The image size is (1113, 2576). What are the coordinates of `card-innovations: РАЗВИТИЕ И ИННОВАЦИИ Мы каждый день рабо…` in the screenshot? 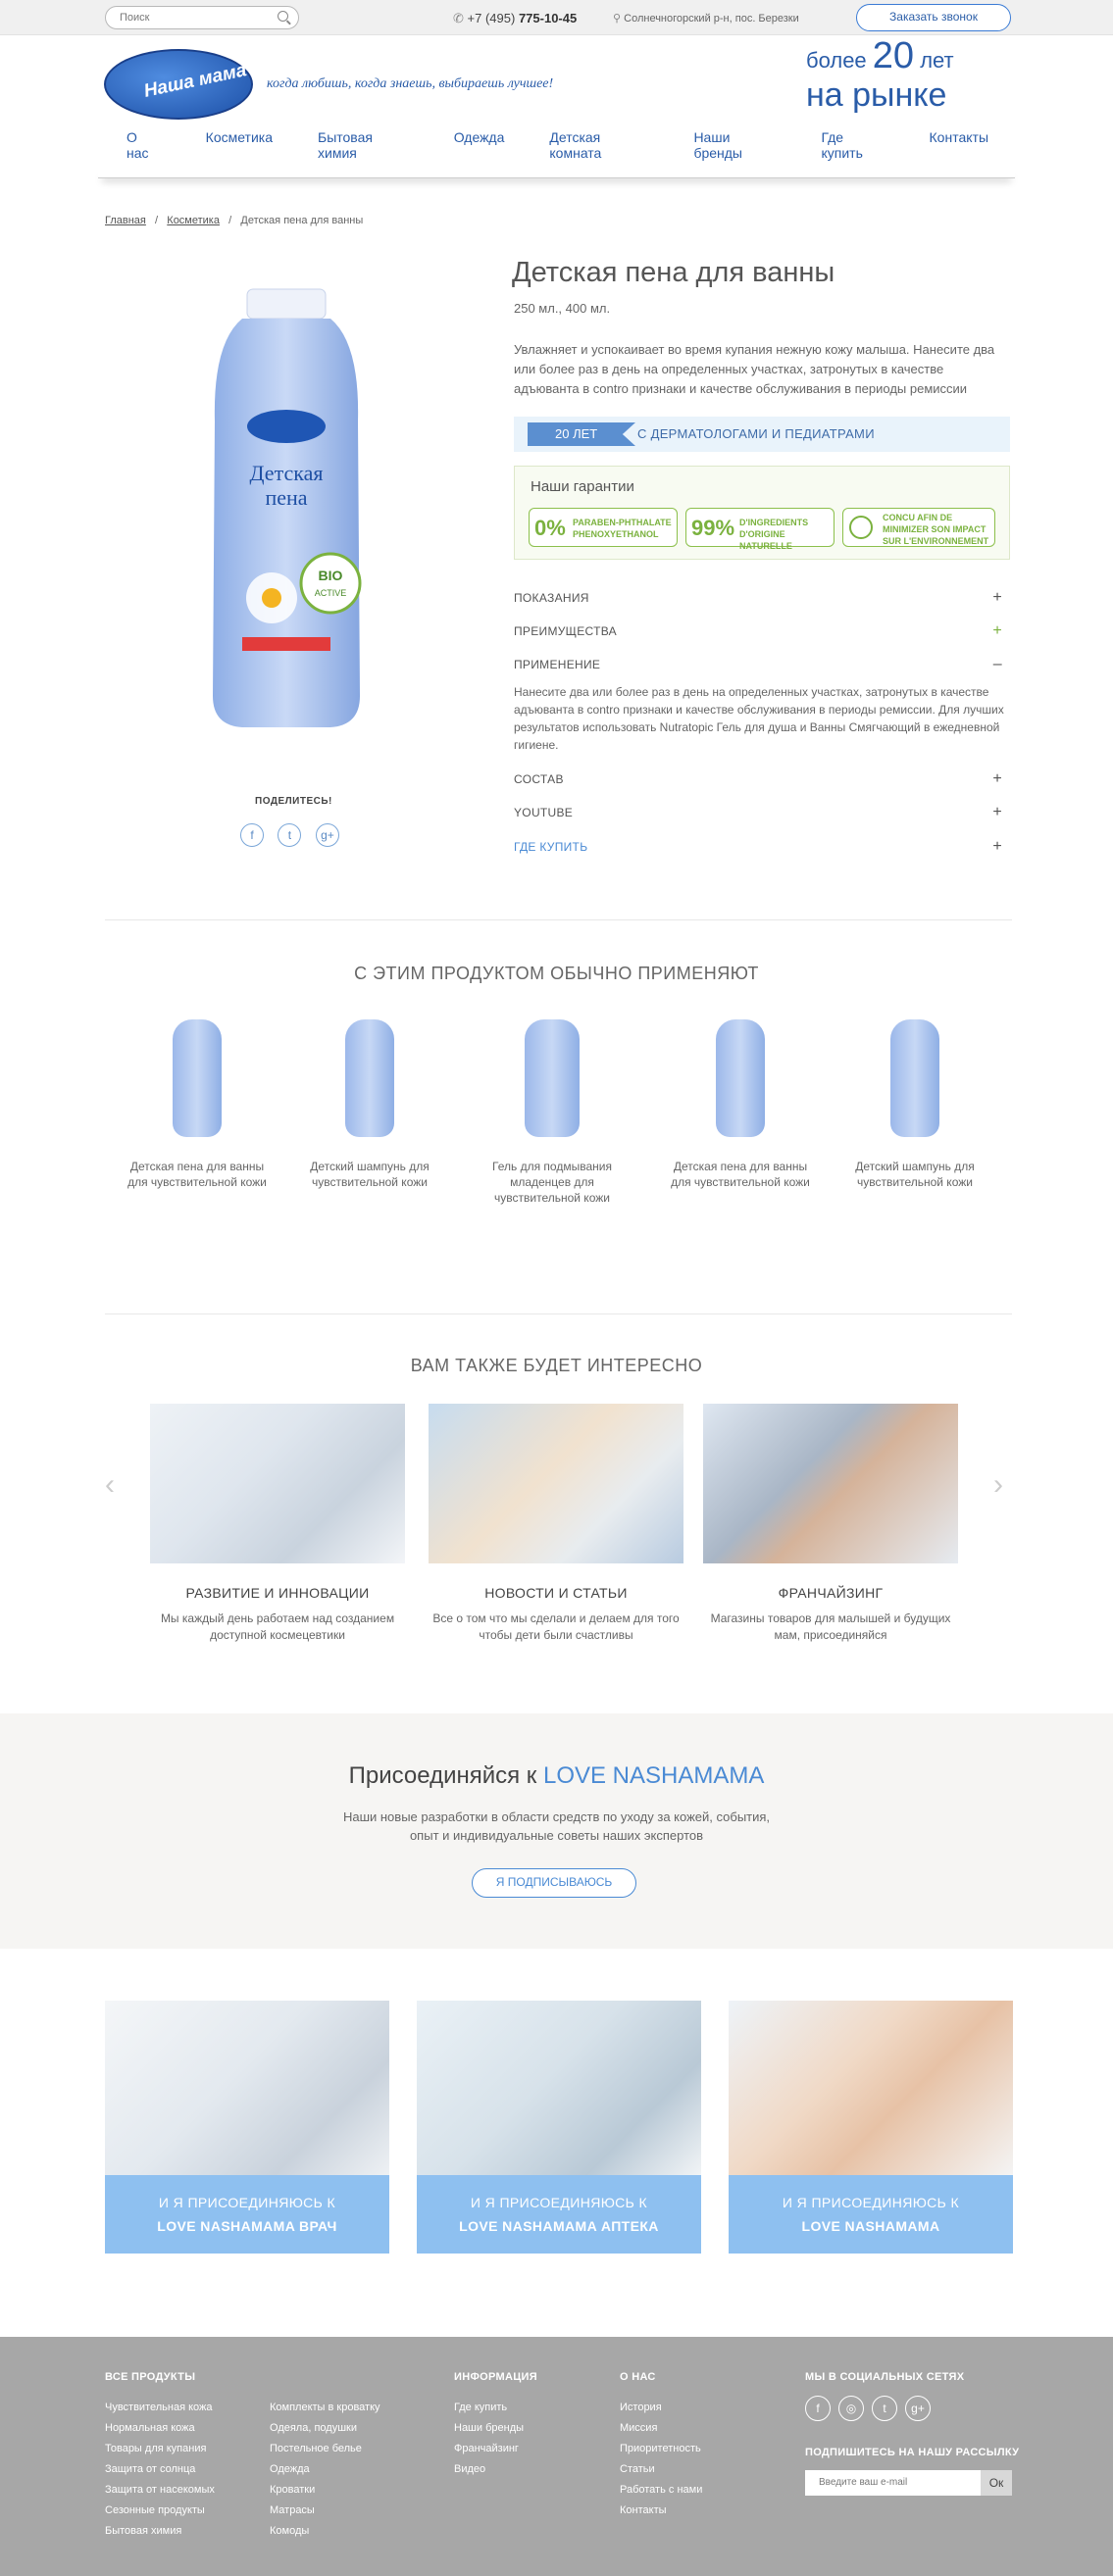 It's located at (277, 1524).